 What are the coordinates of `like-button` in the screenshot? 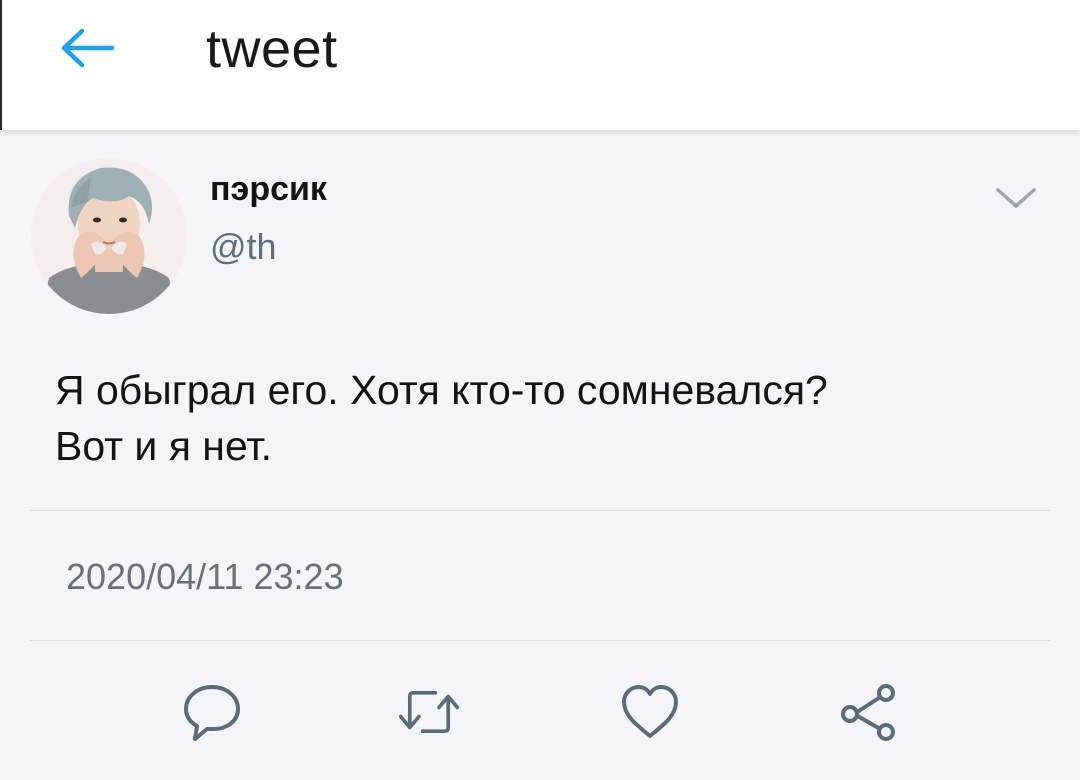 It's located at (650, 712).